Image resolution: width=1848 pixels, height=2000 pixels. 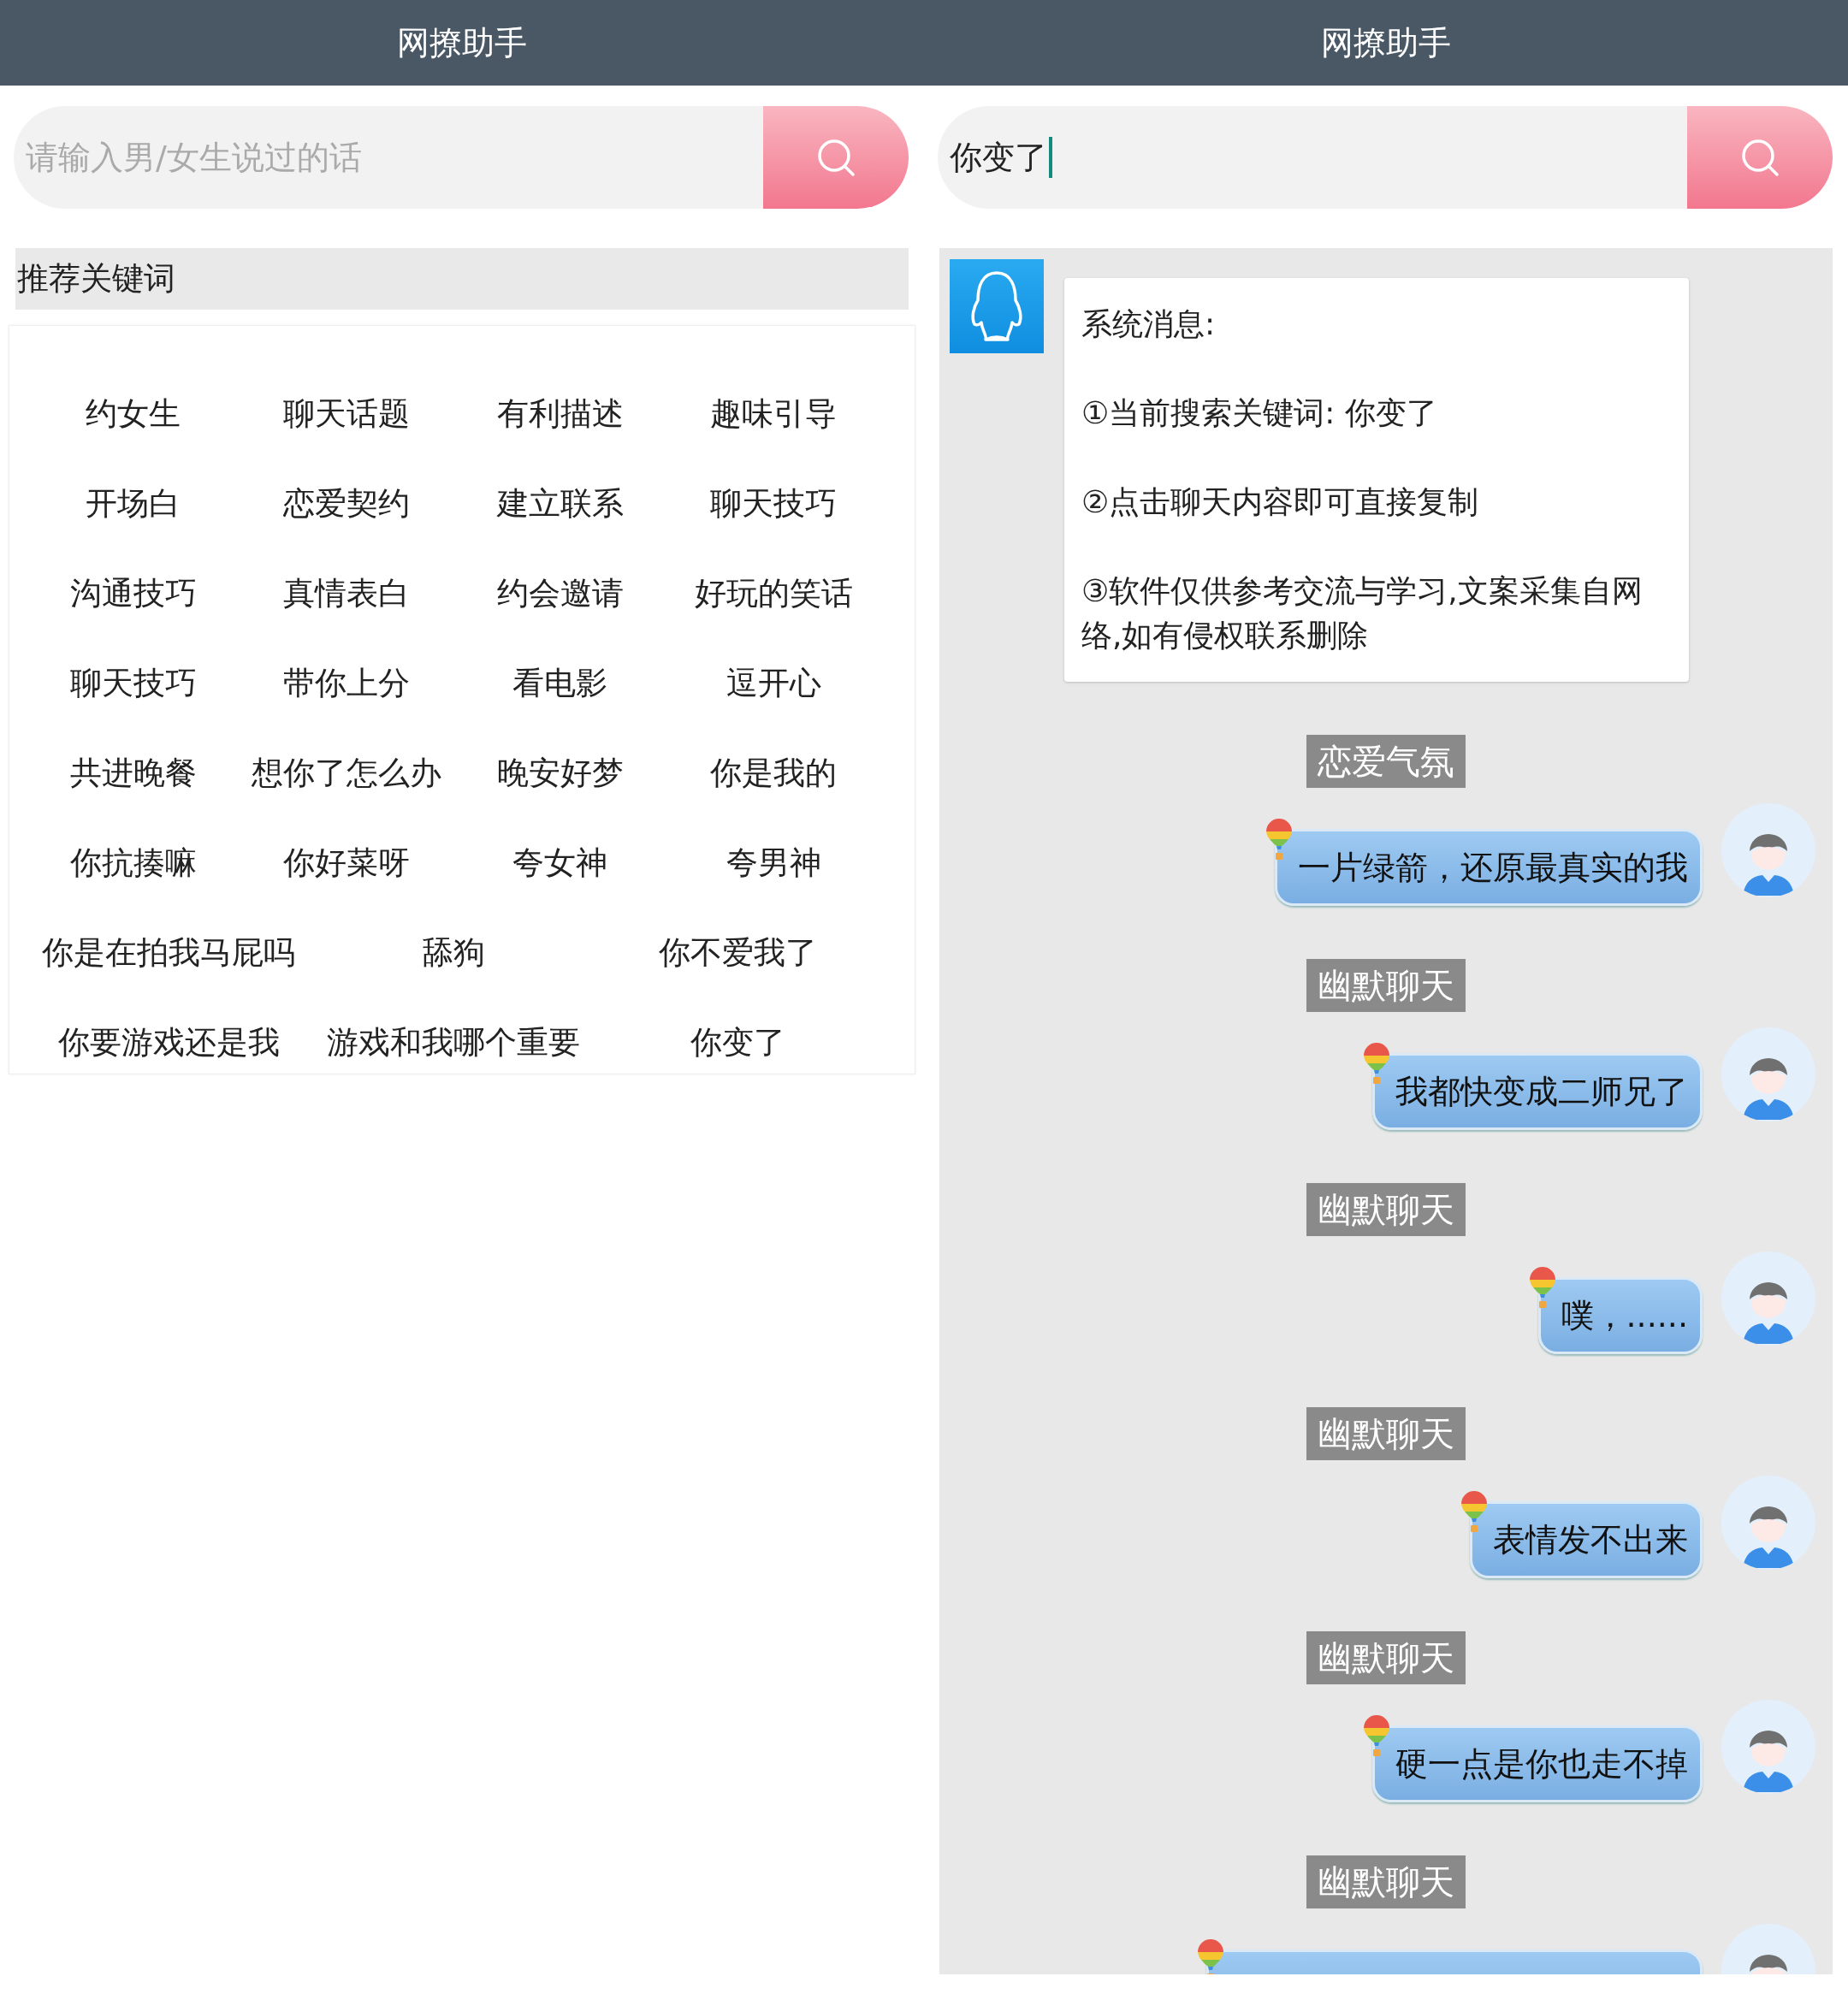 What do you see at coordinates (1362, 613) in the screenshot?
I see `system-message-line: ③软件仅供参考交流与学习,文案采集自网络,如有侵权联系删除` at bounding box center [1362, 613].